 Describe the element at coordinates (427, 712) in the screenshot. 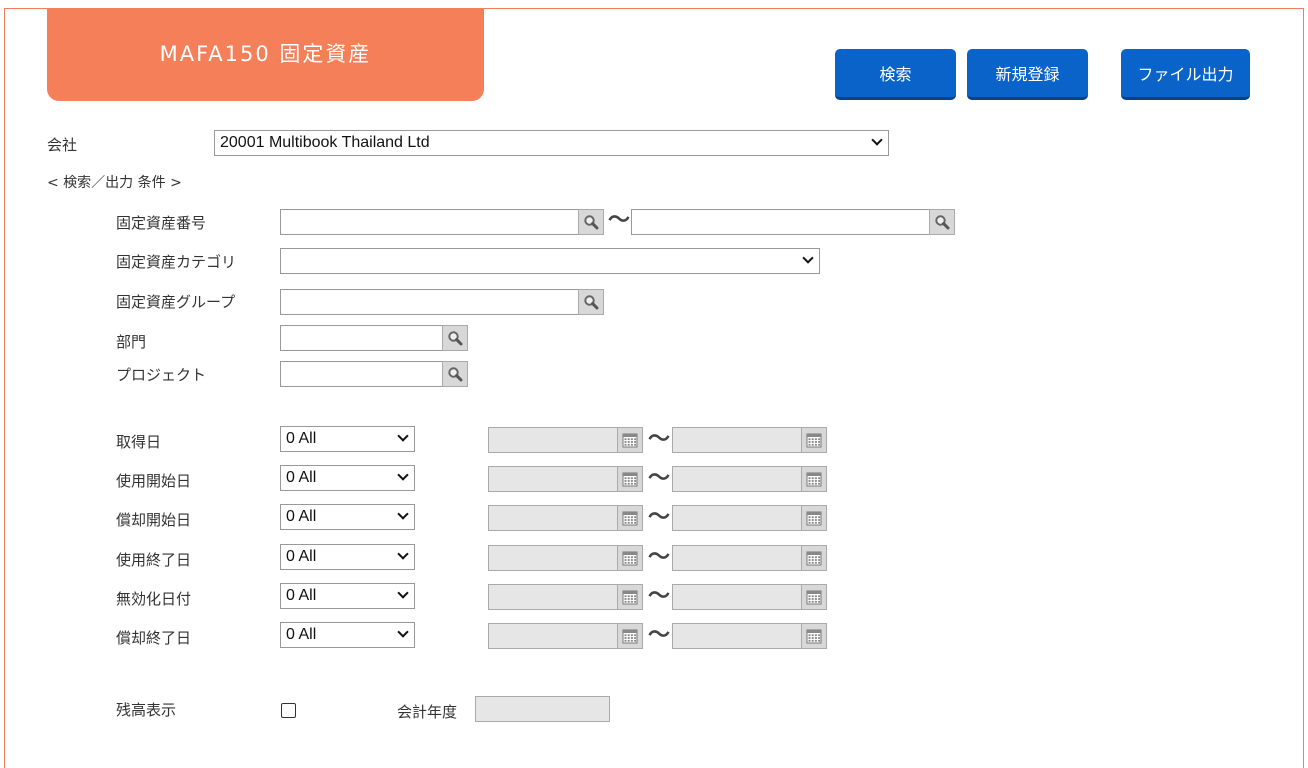

I see `fiscal-year-label: 会計年度` at that location.